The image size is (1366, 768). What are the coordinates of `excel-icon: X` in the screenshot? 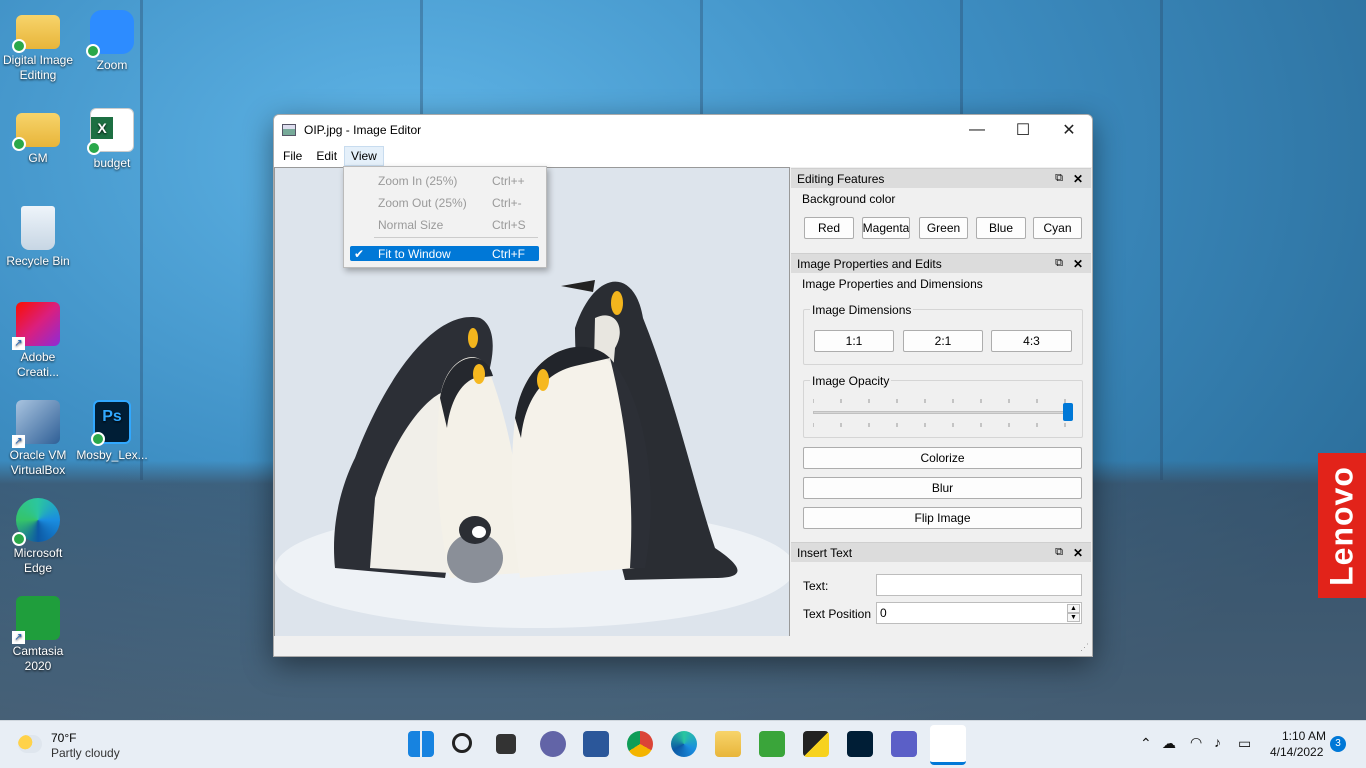 It's located at (110, 131).